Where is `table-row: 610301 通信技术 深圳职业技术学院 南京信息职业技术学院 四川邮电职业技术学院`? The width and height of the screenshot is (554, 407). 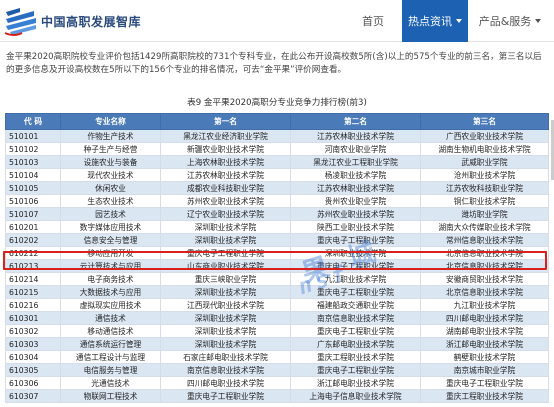
table-row: 610301 通信技术 深圳职业技术学院 南京信息职业技术学院 四川邮电职业技术学院 is located at coordinates (277, 318).